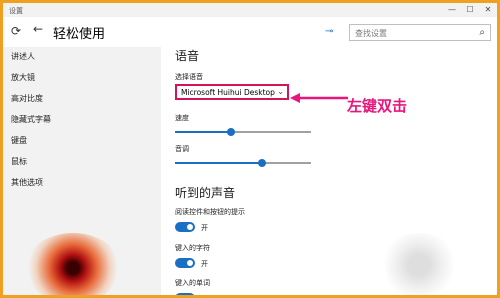  What do you see at coordinates (205, 193) in the screenshot?
I see `sounds-section-title: 听到的声音` at bounding box center [205, 193].